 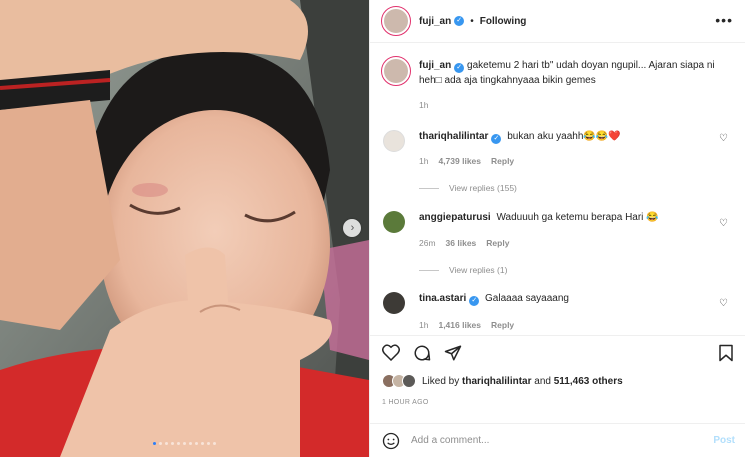 I want to click on comment-likes: 4,739 likes, so click(x=459, y=161).